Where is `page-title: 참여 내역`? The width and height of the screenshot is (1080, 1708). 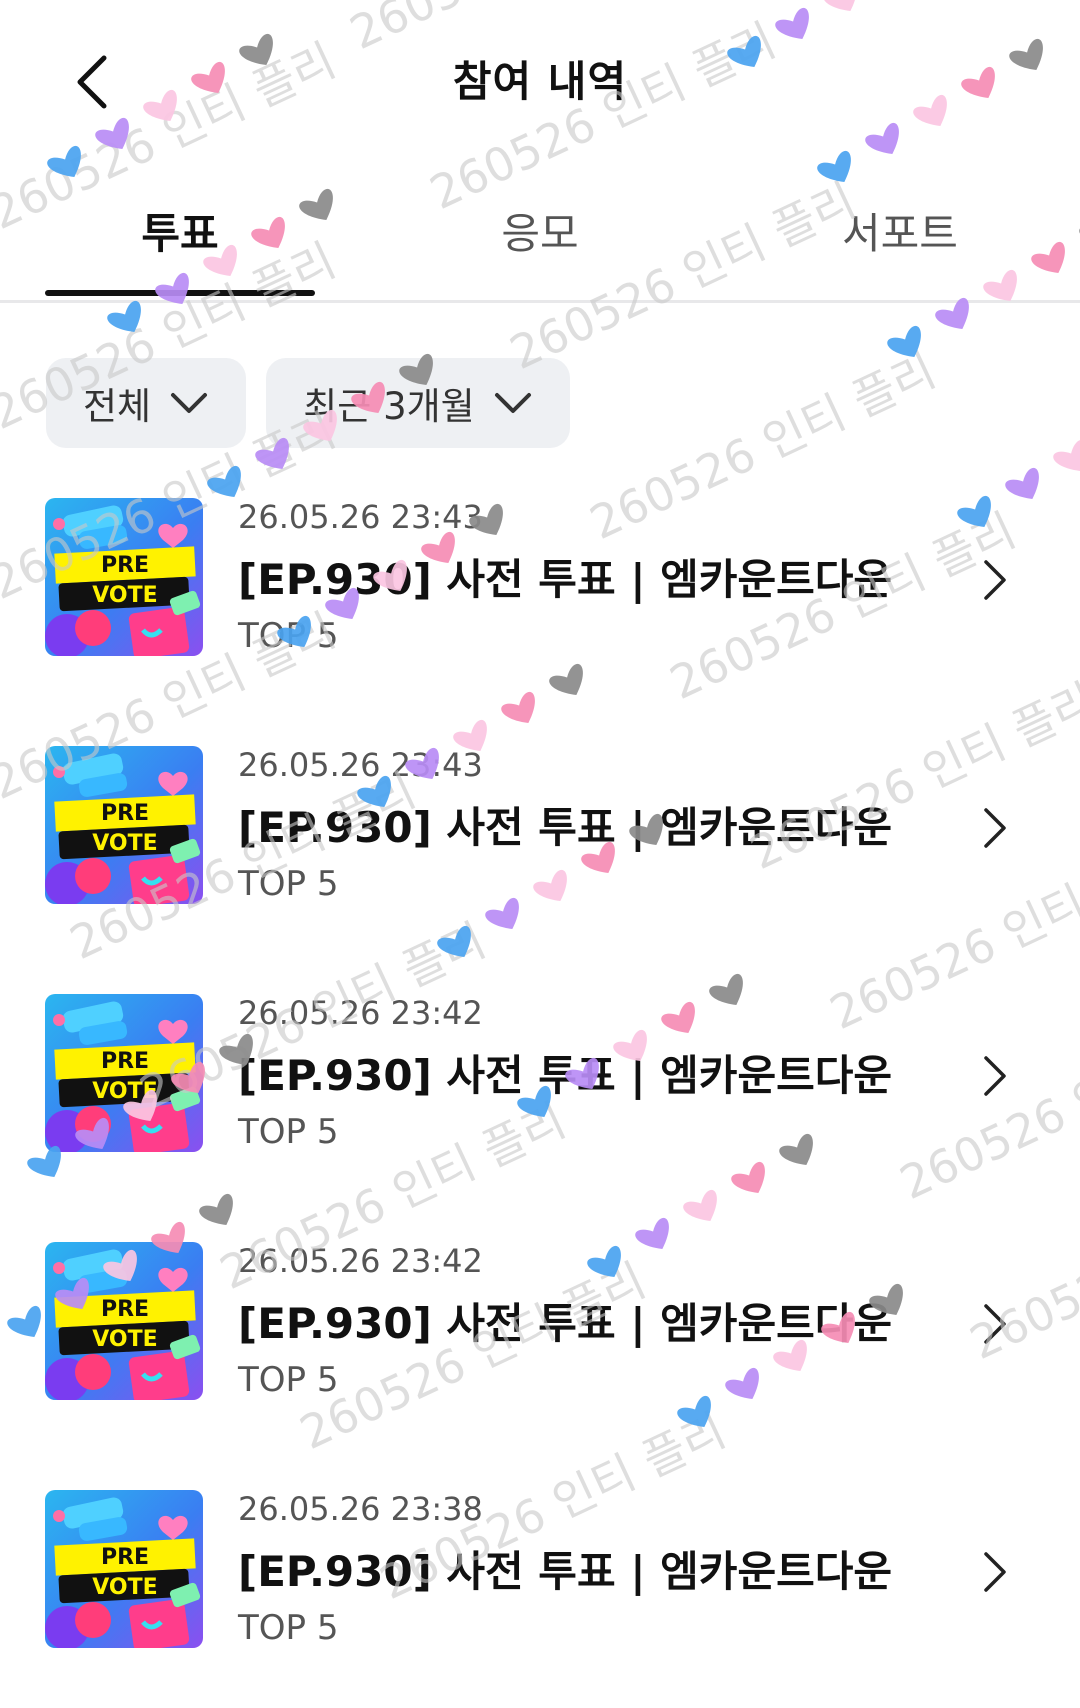
page-title: 참여 내역 is located at coordinates (540, 81).